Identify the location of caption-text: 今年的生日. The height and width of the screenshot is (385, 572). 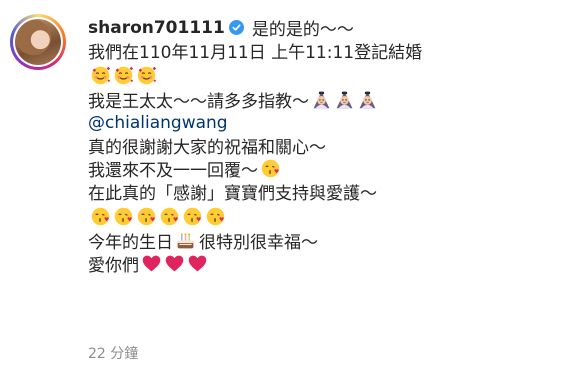
(130, 243).